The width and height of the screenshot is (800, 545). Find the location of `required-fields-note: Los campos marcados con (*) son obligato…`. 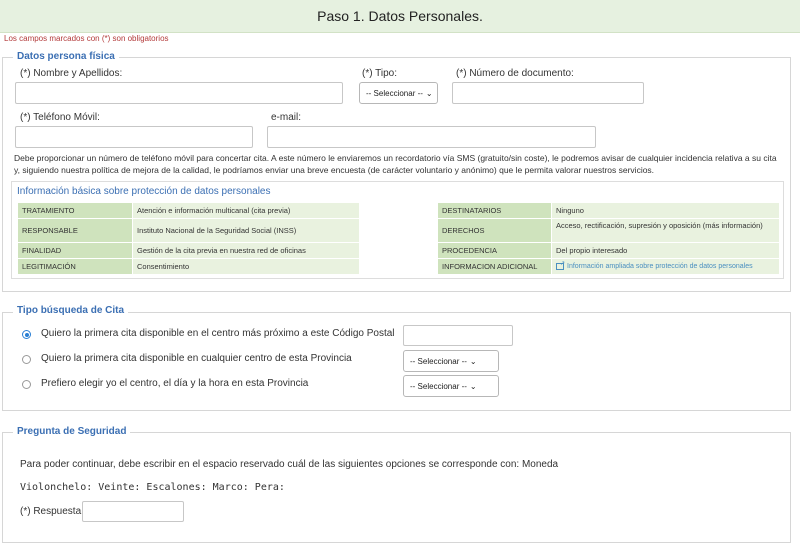

required-fields-note: Los campos marcados con (*) son obligato… is located at coordinates (86, 38).